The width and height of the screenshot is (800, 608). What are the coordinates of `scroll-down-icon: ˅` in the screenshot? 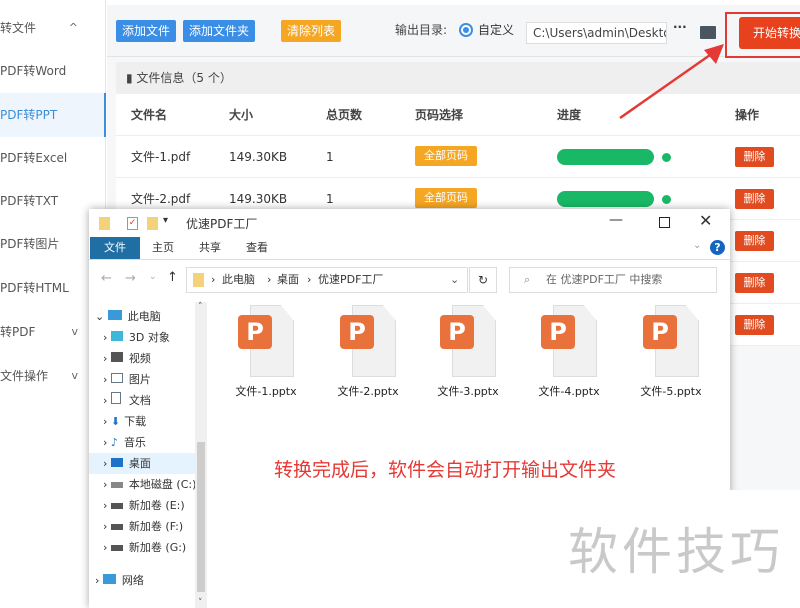 It's located at (200, 603).